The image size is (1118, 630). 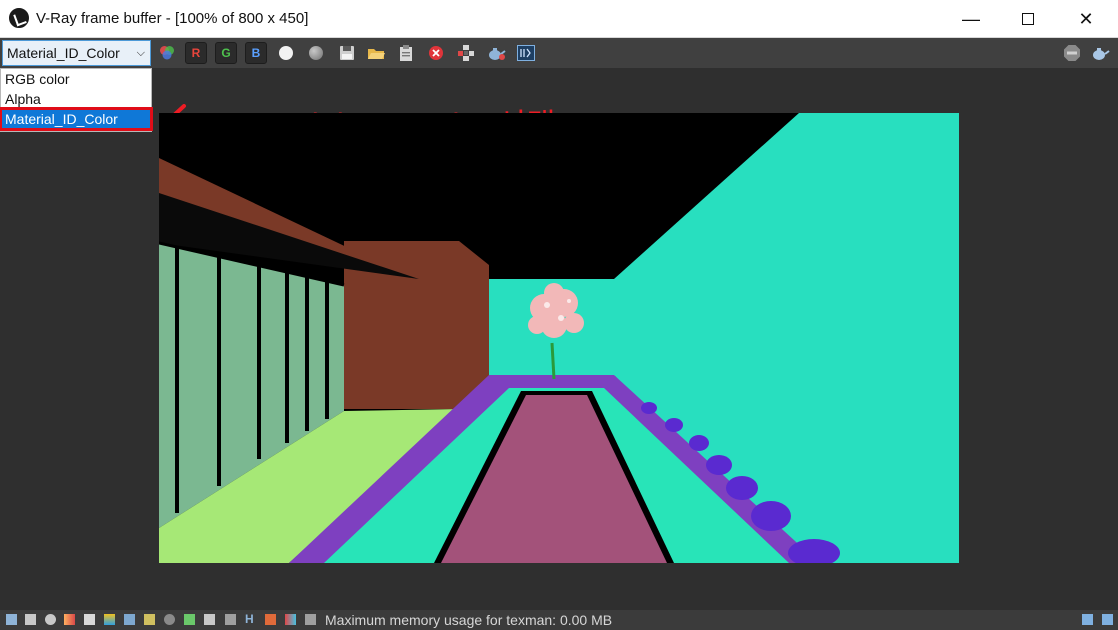 What do you see at coordinates (50, 619) in the screenshot?
I see `info-icon` at bounding box center [50, 619].